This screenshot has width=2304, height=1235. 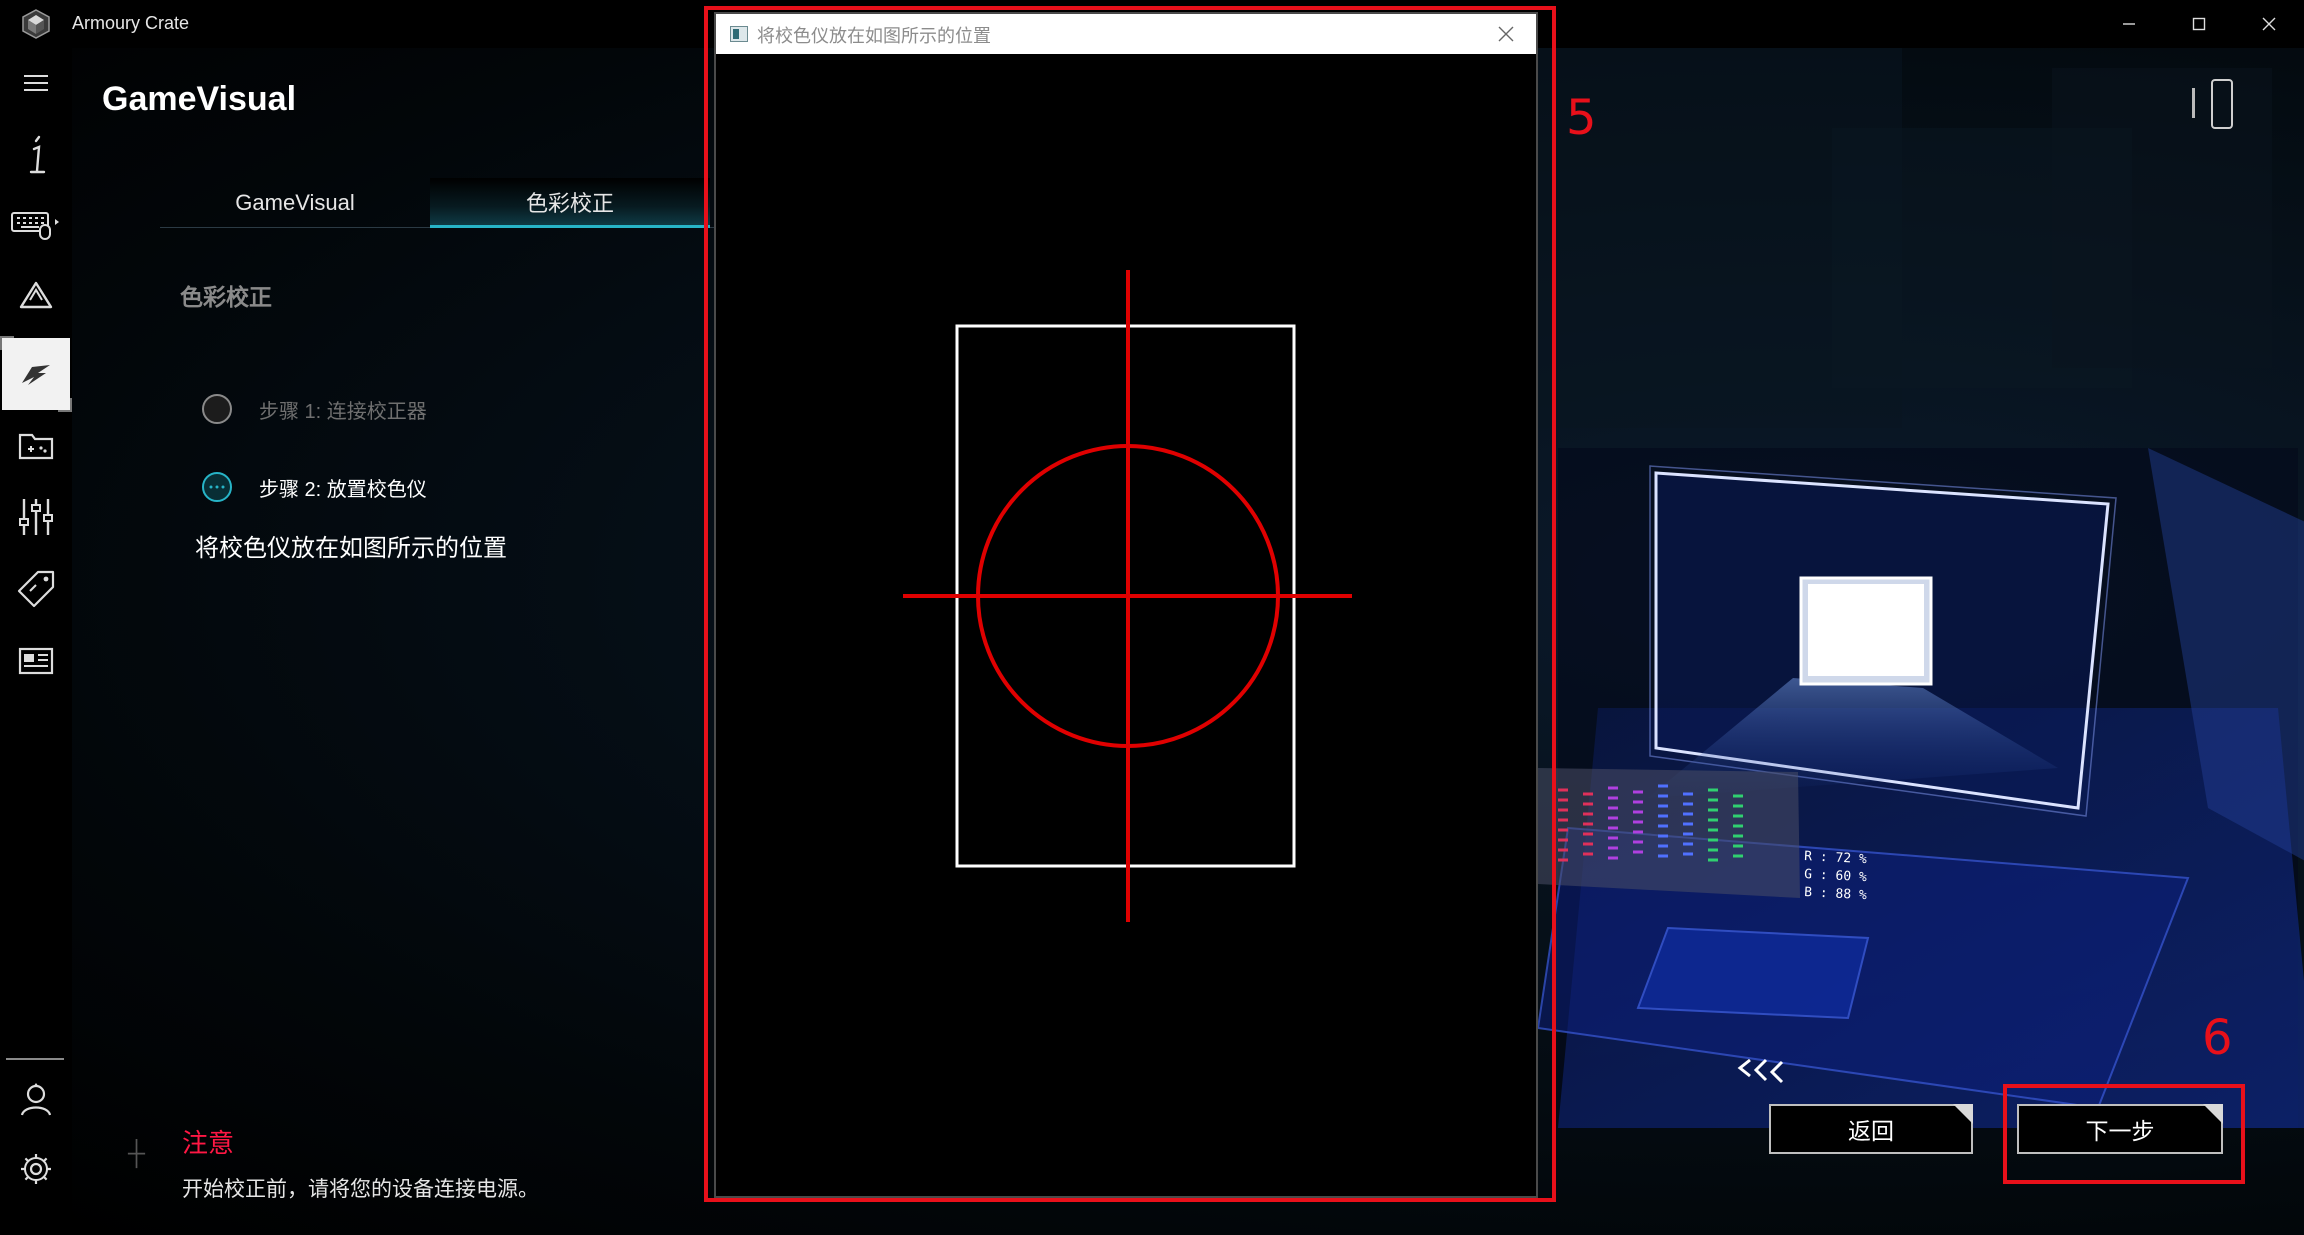 I want to click on sidebar-menu-button, so click(x=36, y=83).